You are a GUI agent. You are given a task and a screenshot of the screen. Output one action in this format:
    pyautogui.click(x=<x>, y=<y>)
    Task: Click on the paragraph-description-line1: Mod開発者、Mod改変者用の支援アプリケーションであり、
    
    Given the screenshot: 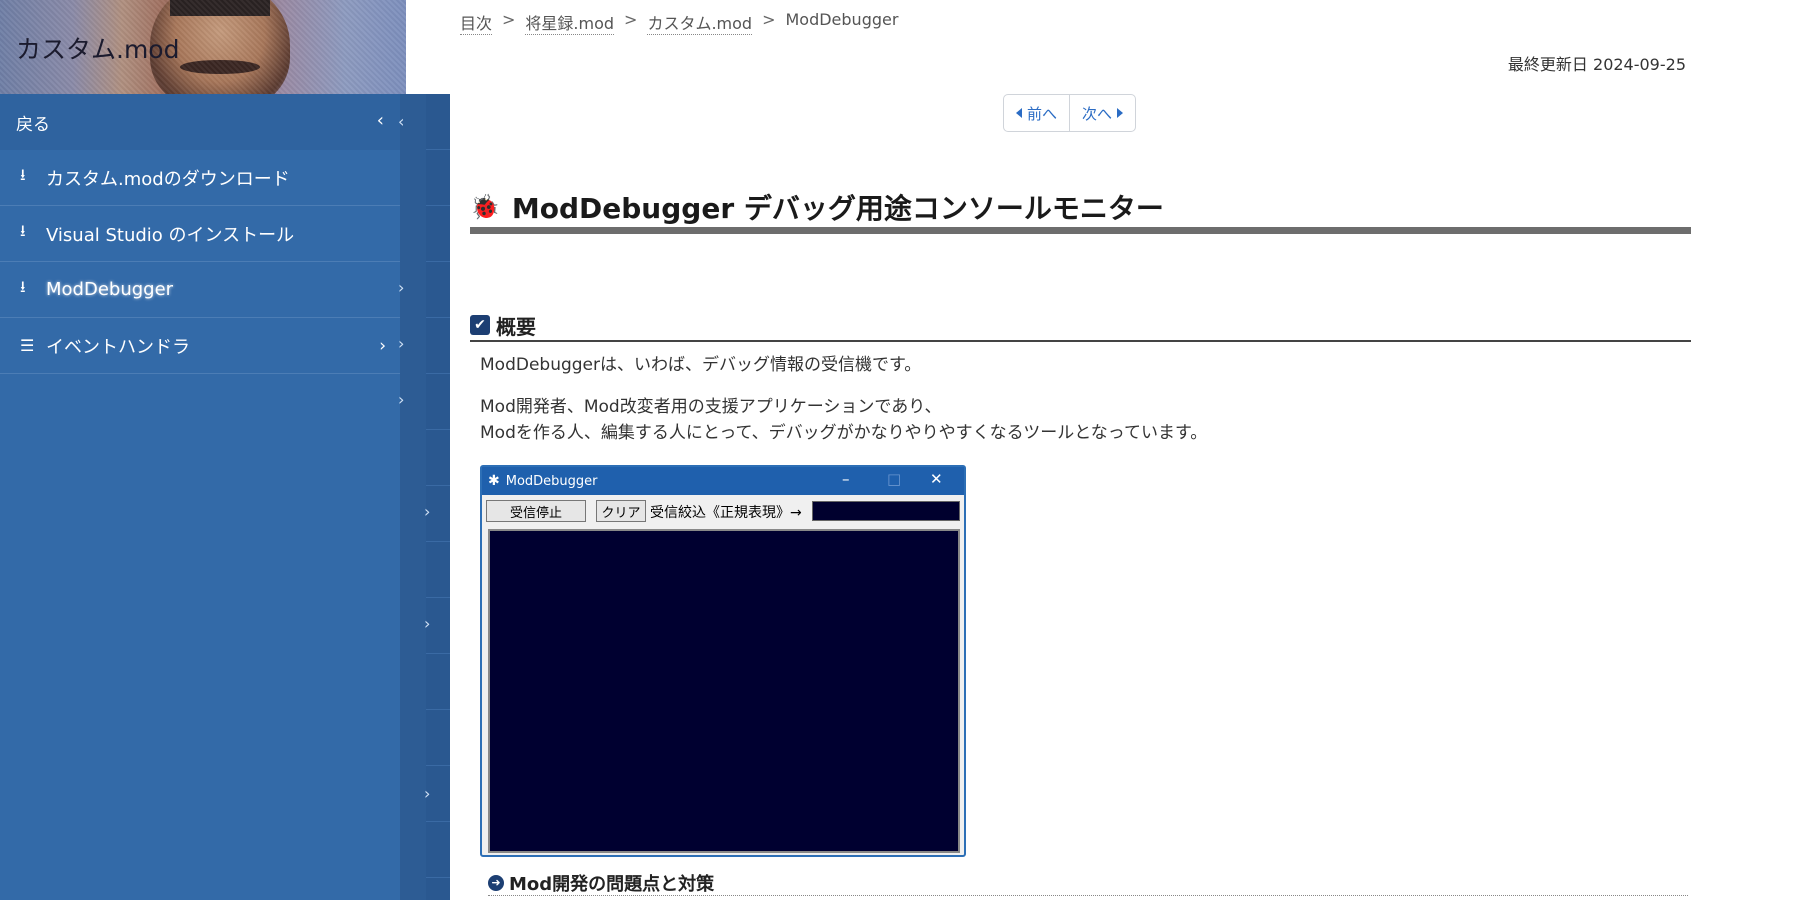 What is the action you would take?
    pyautogui.click(x=711, y=407)
    